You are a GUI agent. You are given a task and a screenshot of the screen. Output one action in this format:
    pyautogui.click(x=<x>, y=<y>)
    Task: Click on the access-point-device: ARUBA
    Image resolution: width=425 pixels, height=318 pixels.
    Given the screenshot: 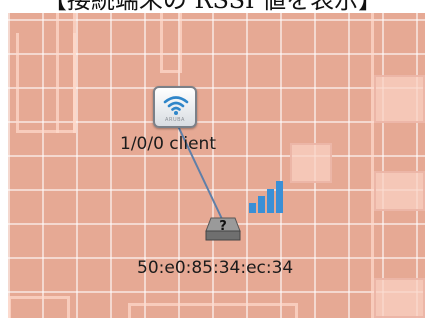 What is the action you would take?
    pyautogui.click(x=175, y=107)
    